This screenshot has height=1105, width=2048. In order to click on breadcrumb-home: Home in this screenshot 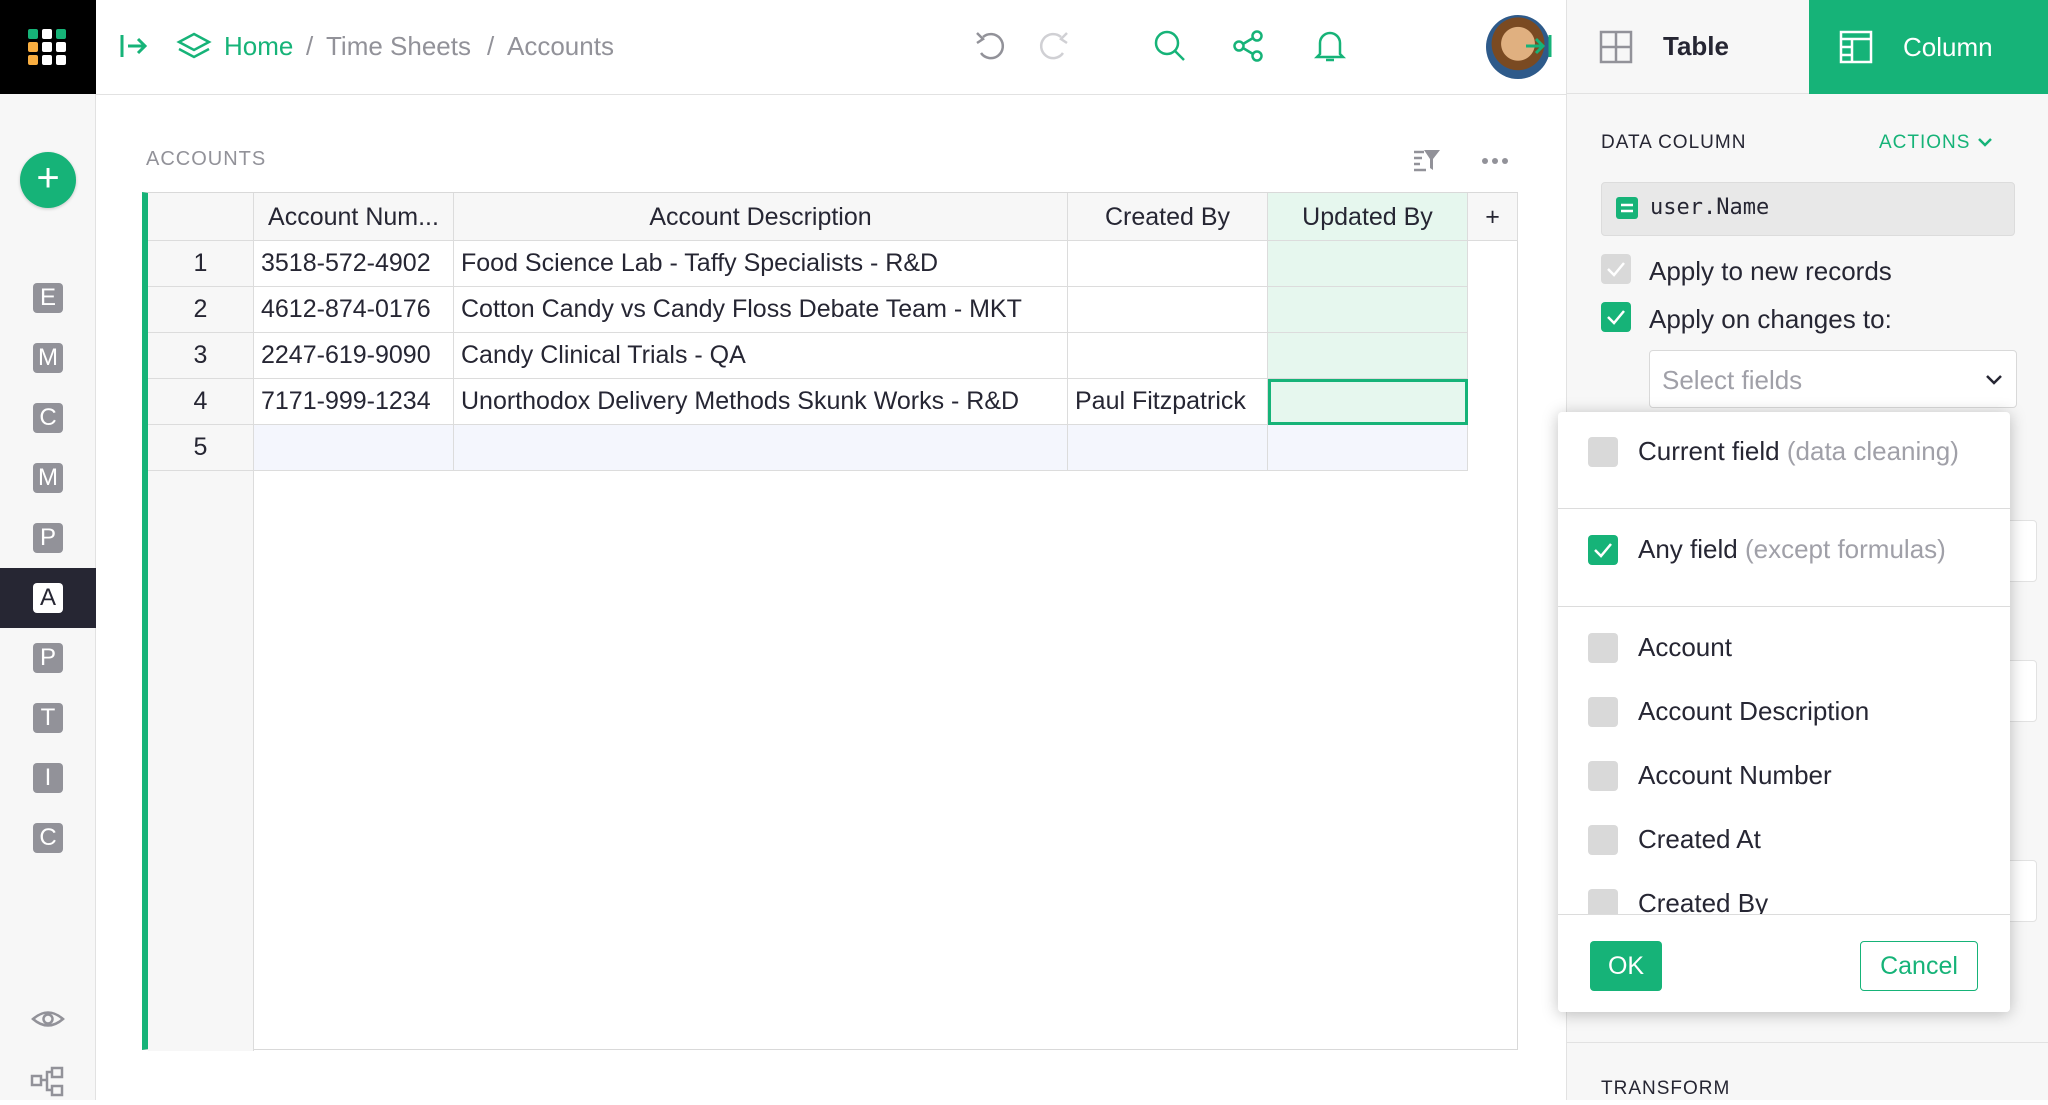, I will do `click(258, 46)`.